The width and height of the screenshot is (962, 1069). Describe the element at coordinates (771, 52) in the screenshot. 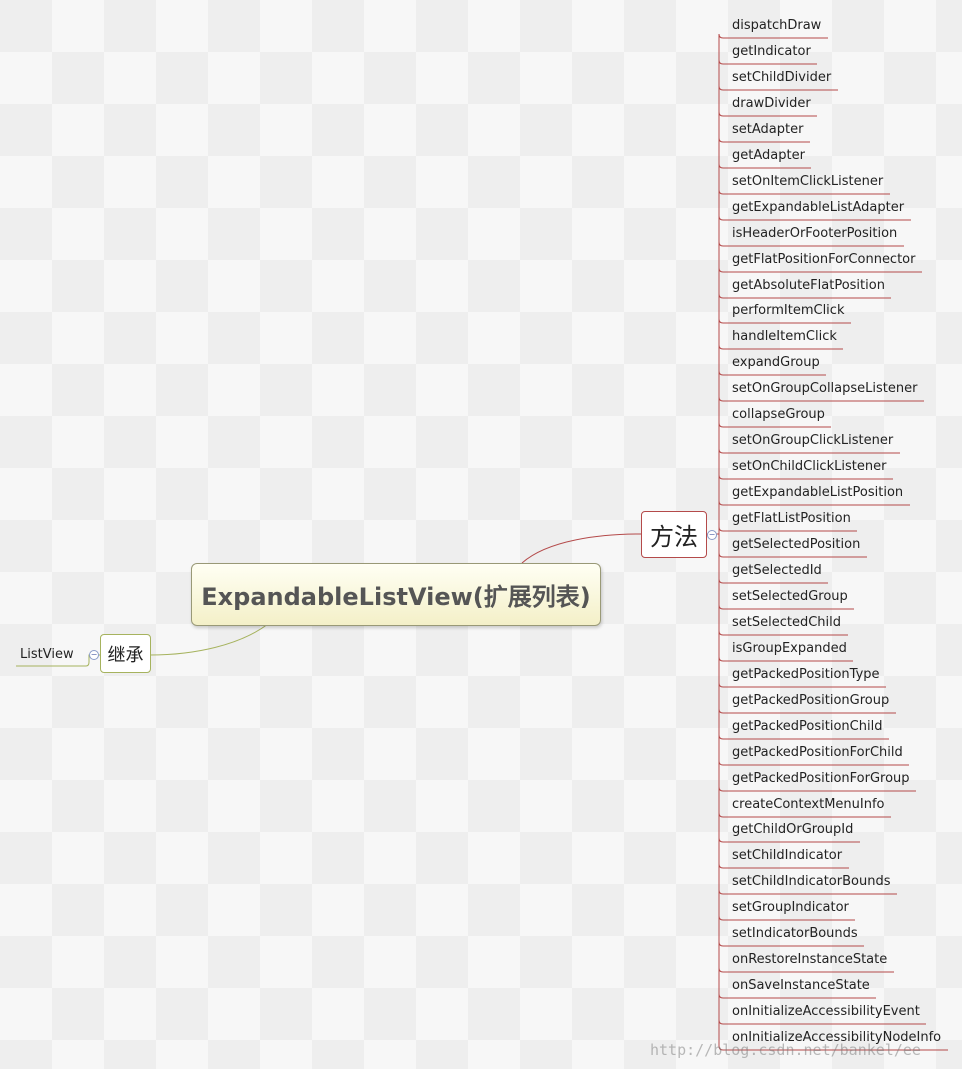

I see `leaf-method: getIndicator` at that location.